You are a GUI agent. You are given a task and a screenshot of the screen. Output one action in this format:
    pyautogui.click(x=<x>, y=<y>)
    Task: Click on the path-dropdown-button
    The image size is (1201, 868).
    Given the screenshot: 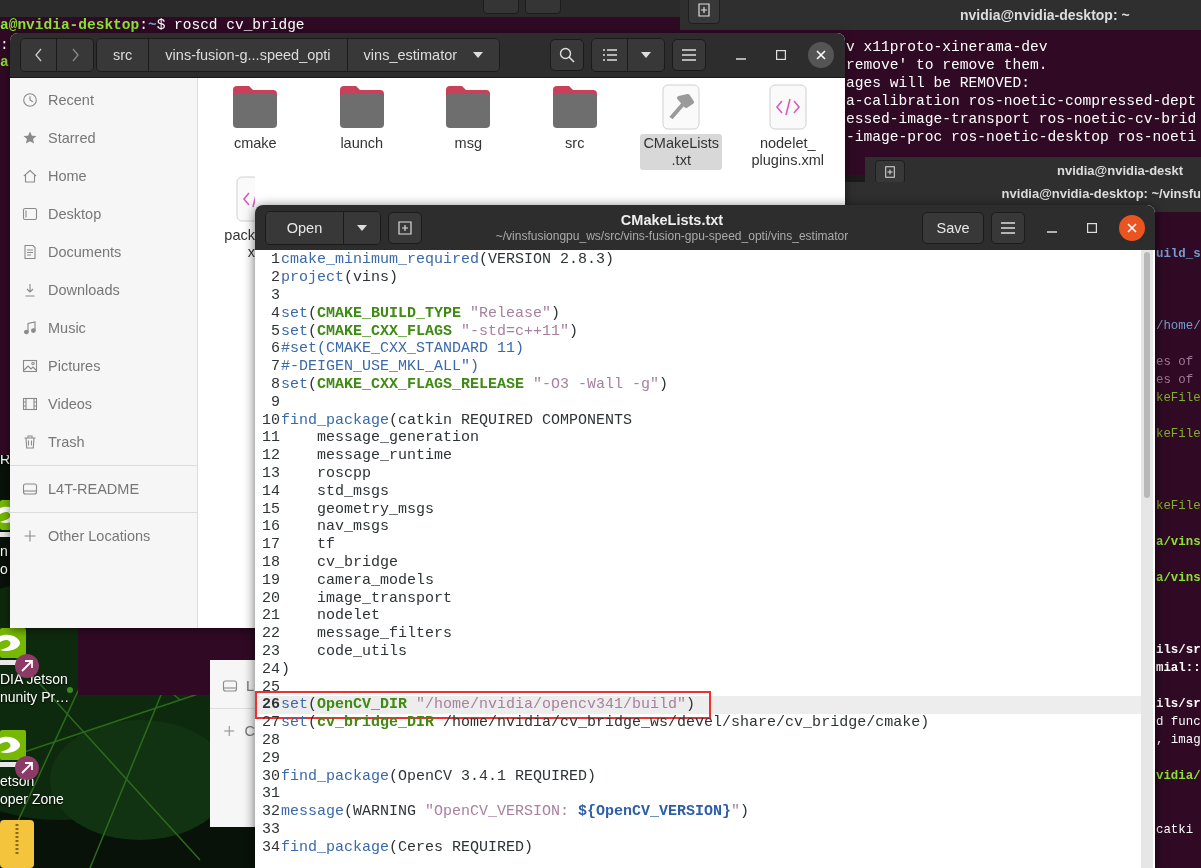 What is the action you would take?
    pyautogui.click(x=482, y=55)
    